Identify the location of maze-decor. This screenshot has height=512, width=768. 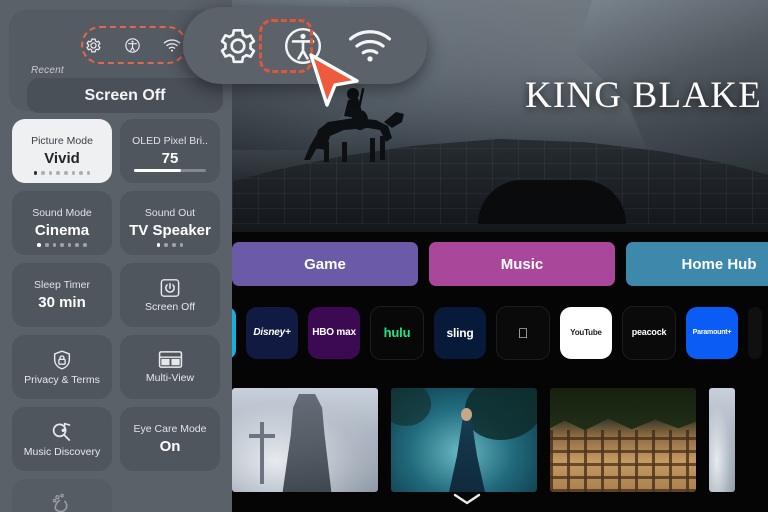
(623, 461).